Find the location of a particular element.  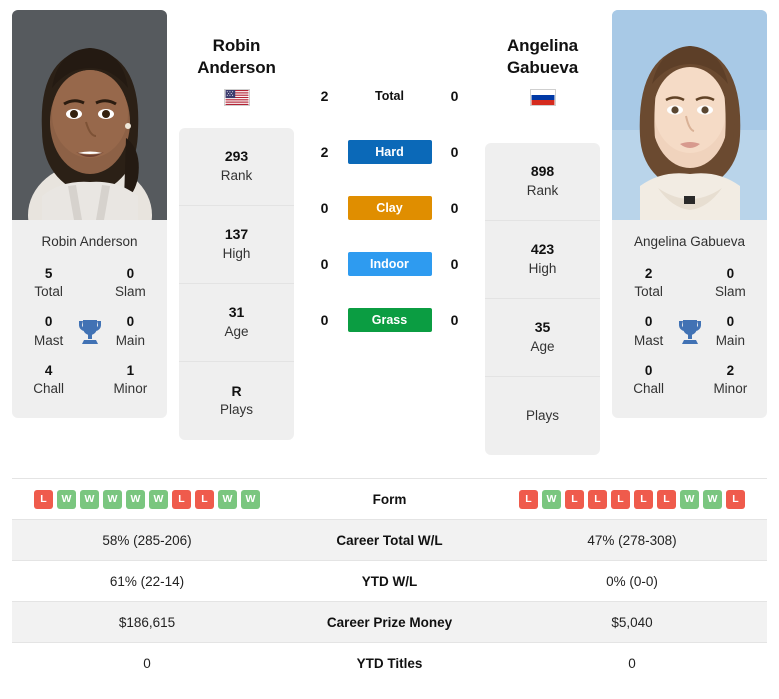

h2h-row: 0 Indoor 0 is located at coordinates (389, 264).